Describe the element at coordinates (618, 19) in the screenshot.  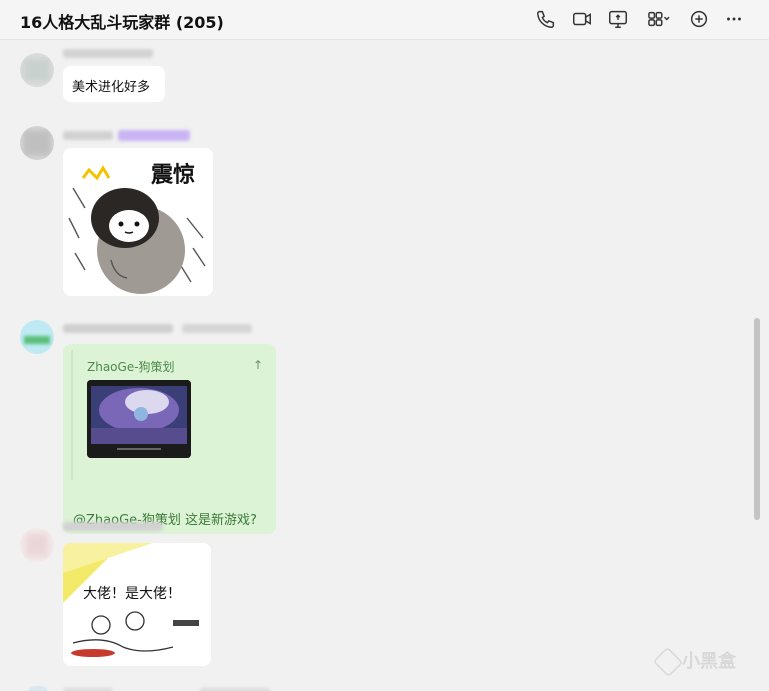
I see `screen-share-icon` at that location.